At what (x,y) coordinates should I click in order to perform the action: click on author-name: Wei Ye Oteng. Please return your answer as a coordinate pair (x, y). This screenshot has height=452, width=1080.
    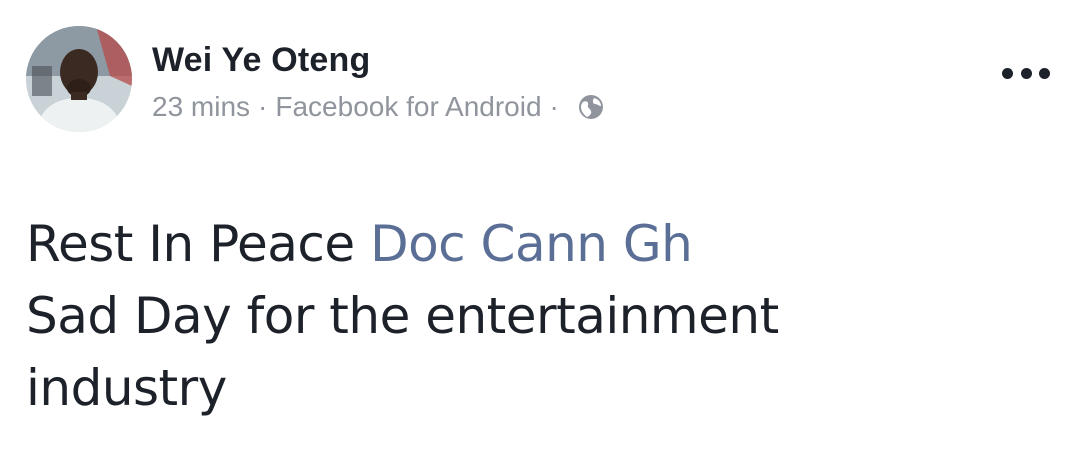
    Looking at the image, I should click on (261, 60).